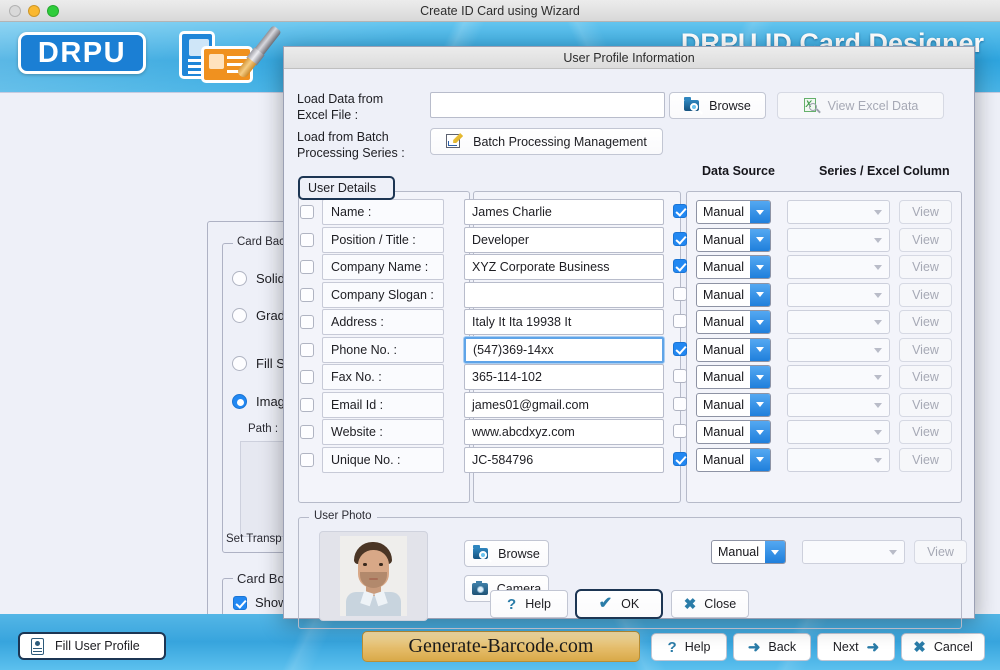 The width and height of the screenshot is (1000, 670). I want to click on view-excel-data-button: X View Excel Data, so click(860, 105).